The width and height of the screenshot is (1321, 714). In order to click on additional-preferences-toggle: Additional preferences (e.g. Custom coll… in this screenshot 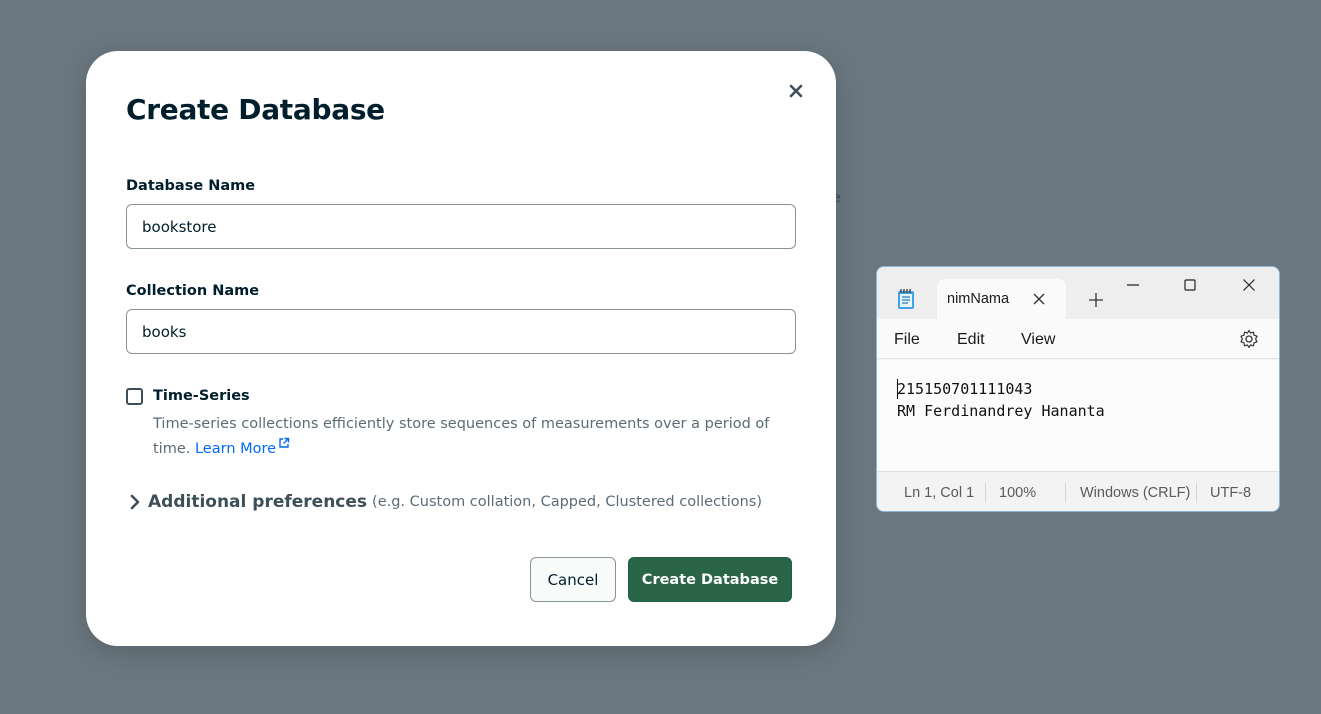, I will do `click(445, 502)`.